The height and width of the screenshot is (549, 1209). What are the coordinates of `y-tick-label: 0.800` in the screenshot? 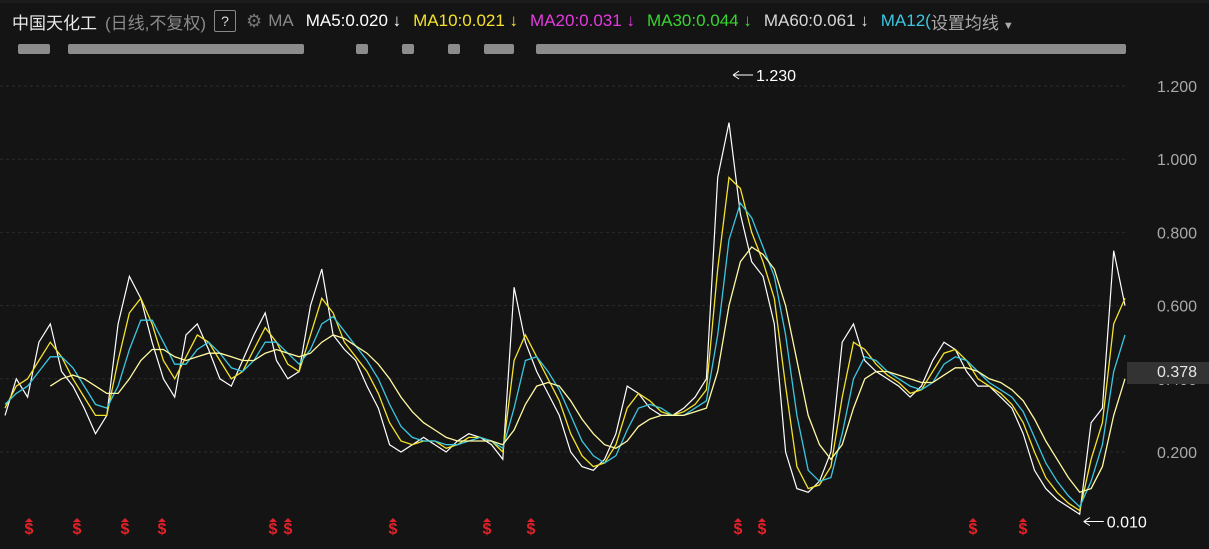 It's located at (1177, 233).